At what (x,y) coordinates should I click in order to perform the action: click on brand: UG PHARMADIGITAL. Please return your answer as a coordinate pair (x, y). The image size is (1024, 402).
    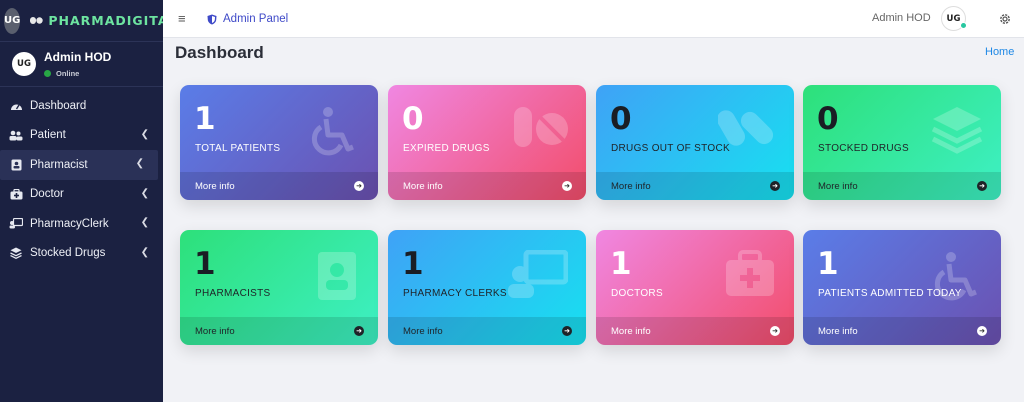
    Looking at the image, I should click on (88, 21).